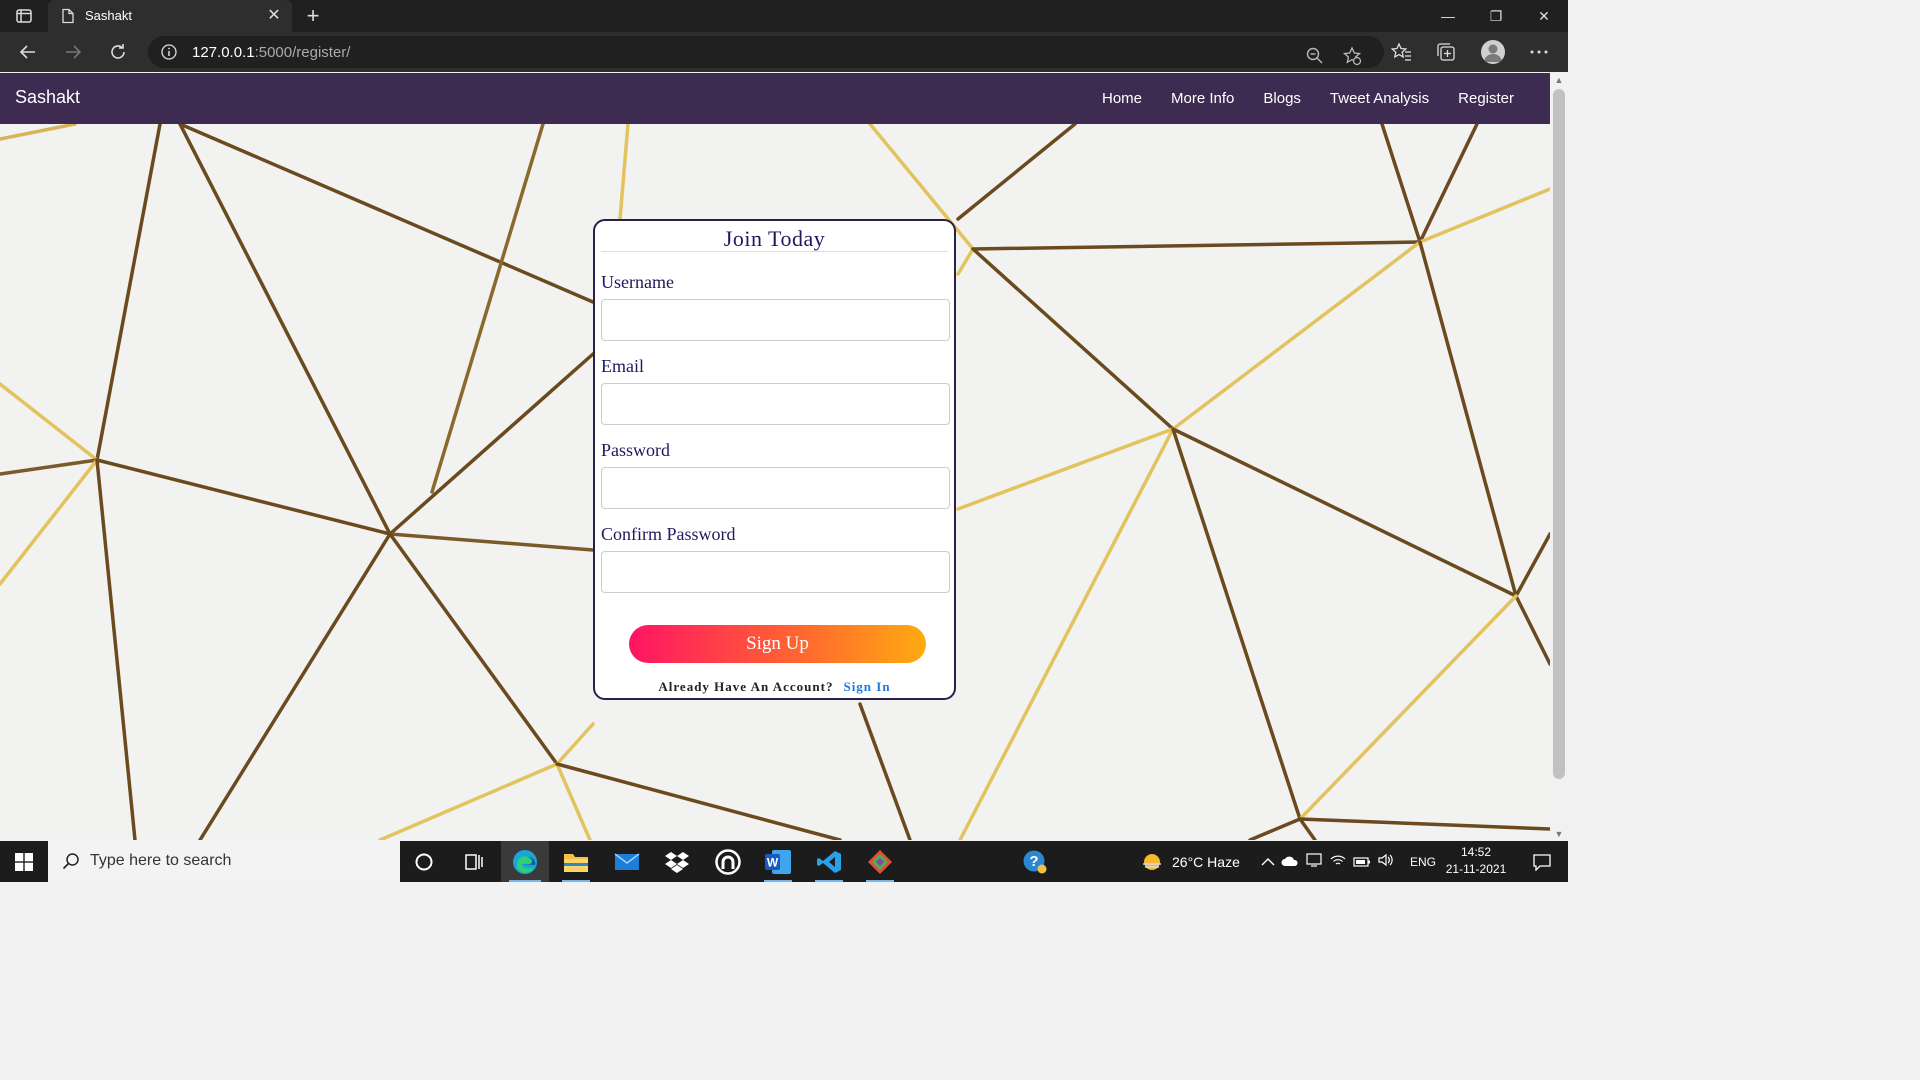 The image size is (1920, 1080). I want to click on start-button, so click(24, 861).